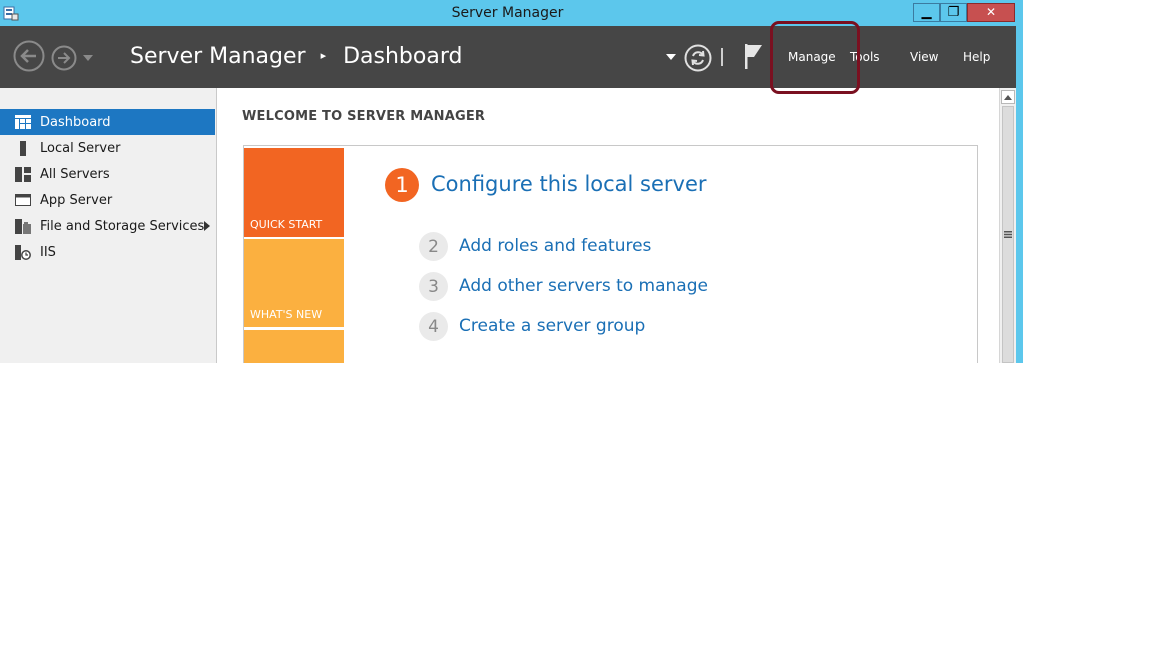  Describe the element at coordinates (218, 56) in the screenshot. I see `breadcrumb-root: Server Manager` at that location.